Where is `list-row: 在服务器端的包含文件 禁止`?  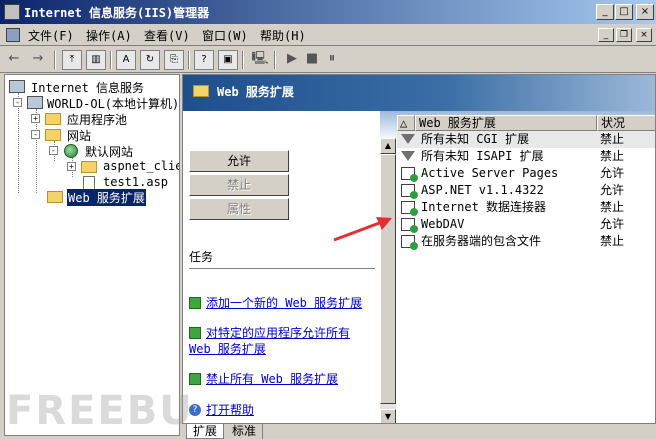
list-row: 在服务器端的包含文件 禁止 is located at coordinates (526, 241).